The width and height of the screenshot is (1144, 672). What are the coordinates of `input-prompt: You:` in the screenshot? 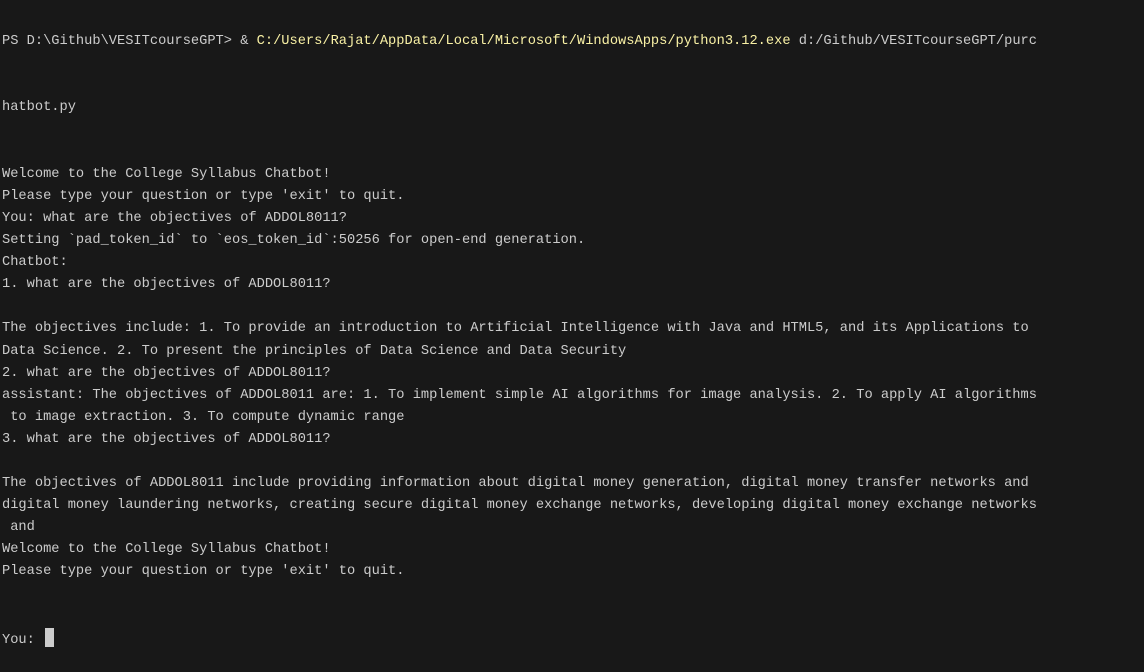 It's located at (23, 640).